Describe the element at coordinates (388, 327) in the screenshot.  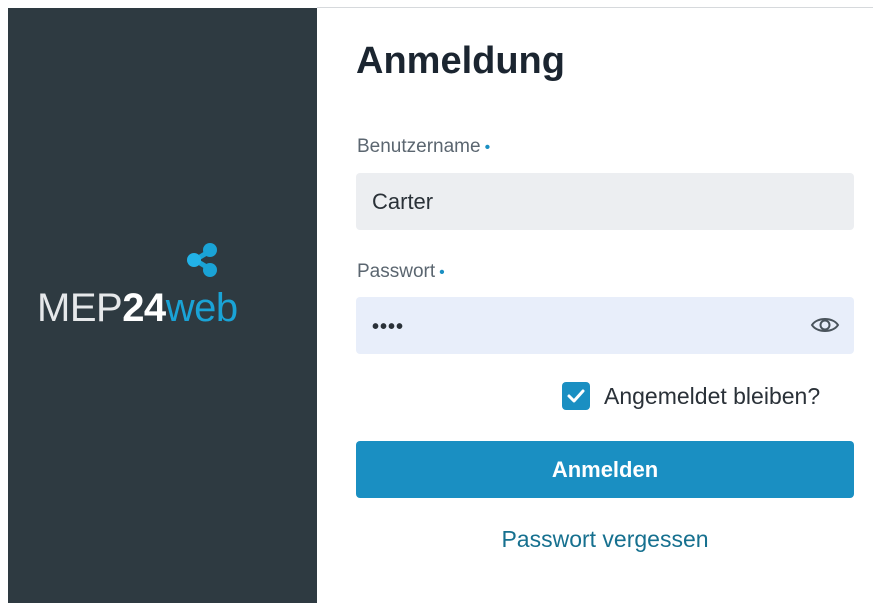
I see `password-value: ••••` at that location.